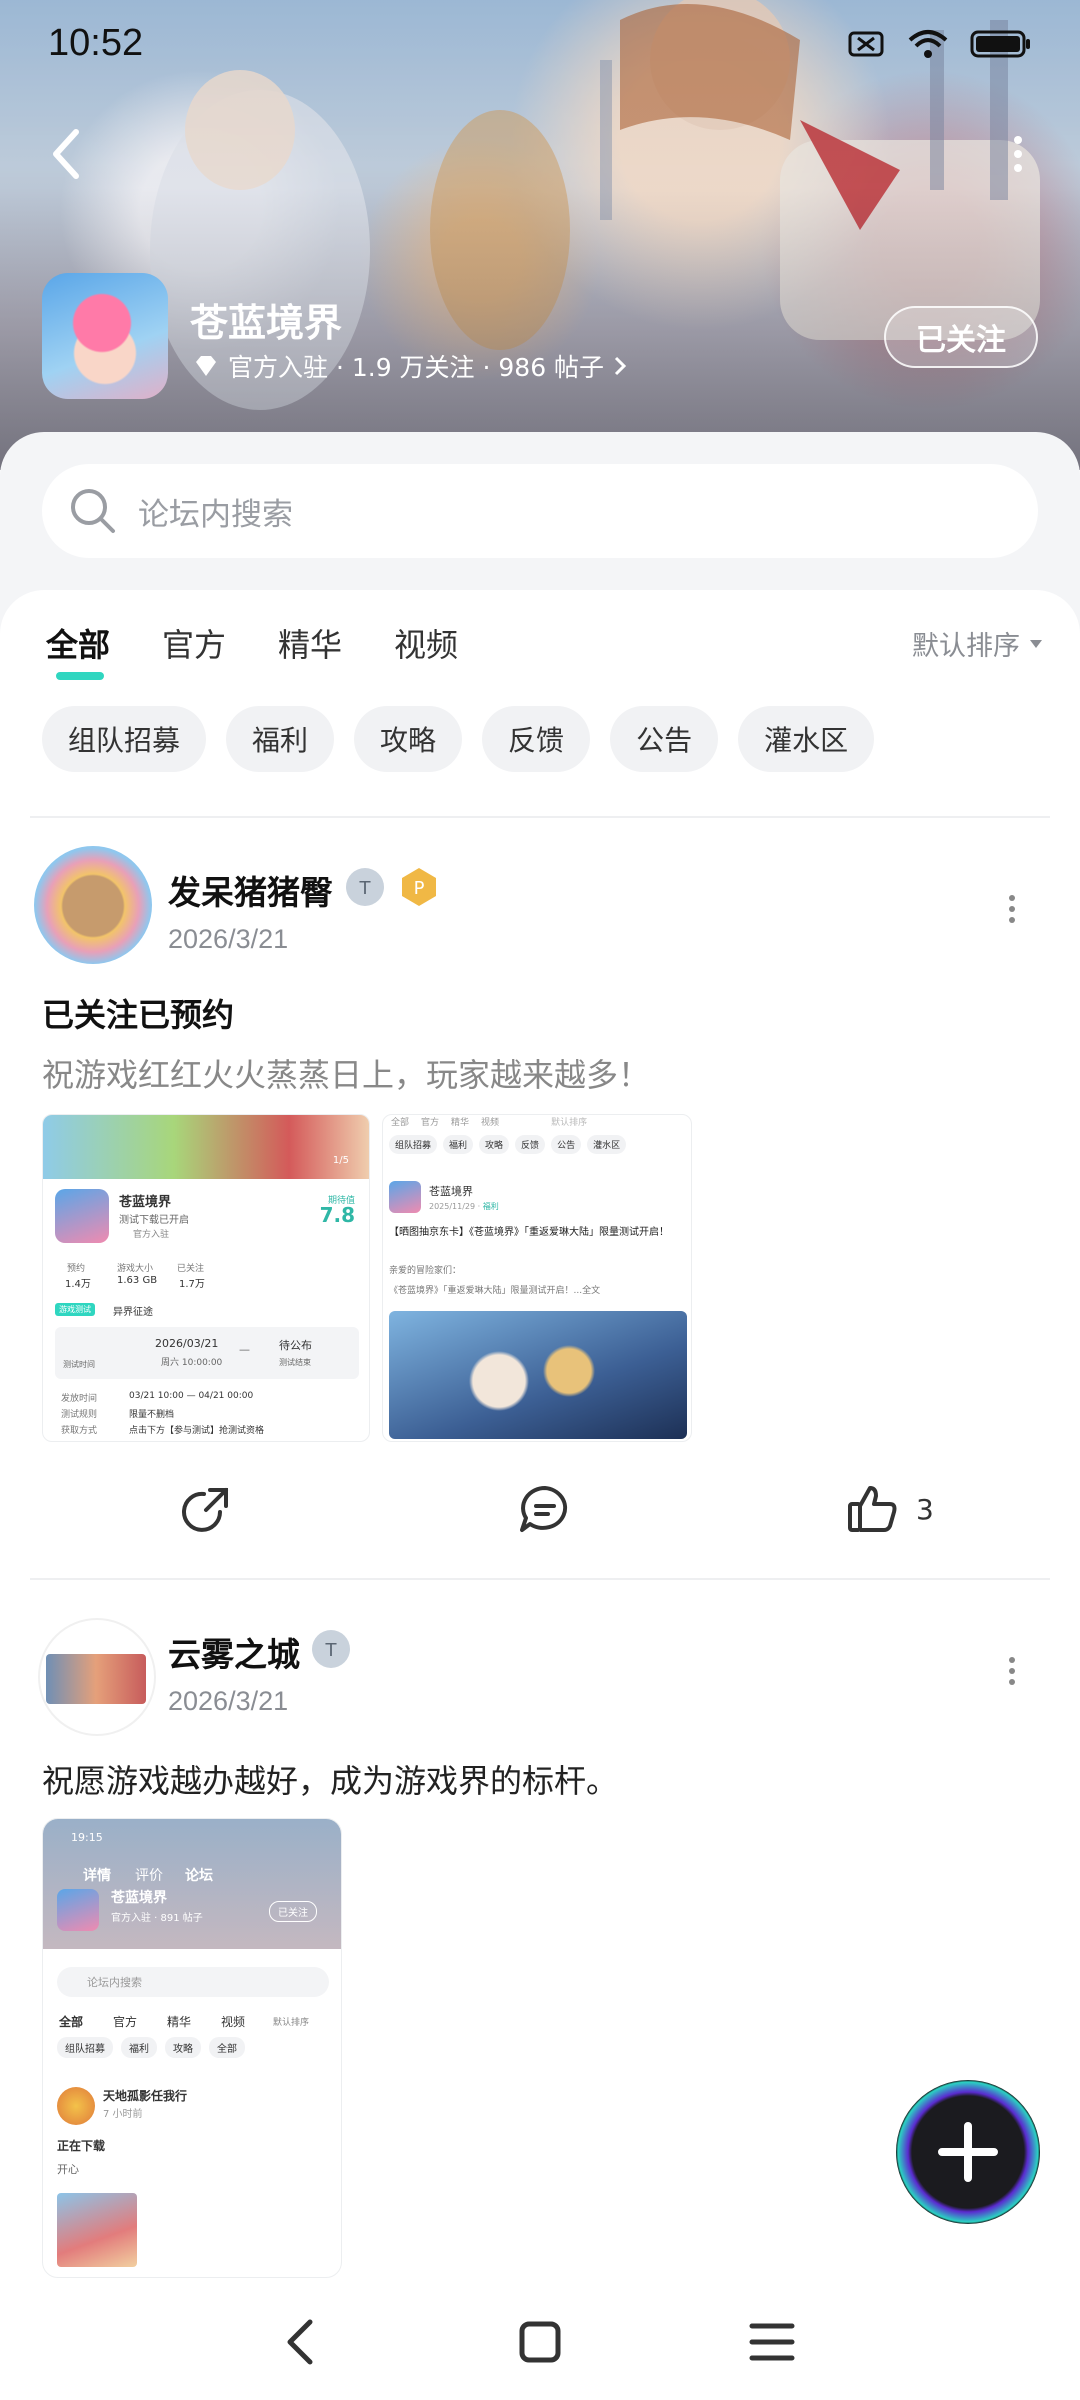  I want to click on divider, so click(540, 1579).